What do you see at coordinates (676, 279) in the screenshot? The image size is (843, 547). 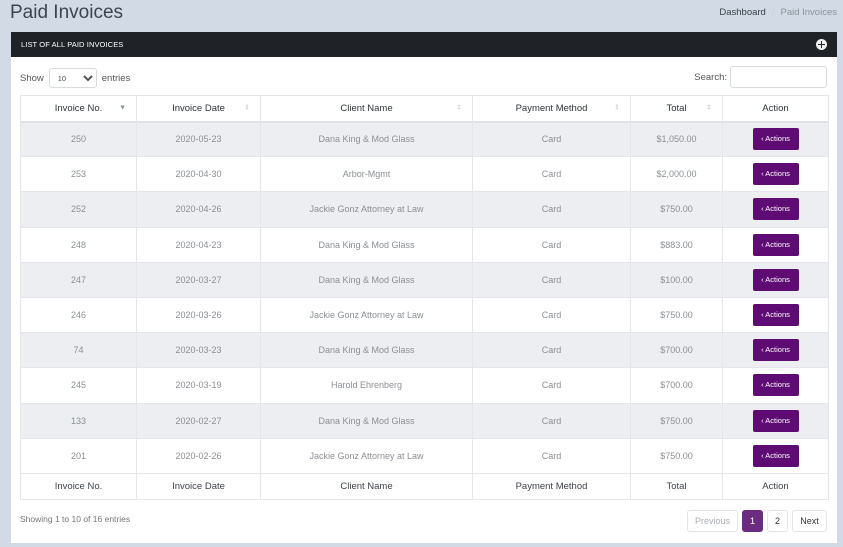 I see `cell-total: $100.00` at bounding box center [676, 279].